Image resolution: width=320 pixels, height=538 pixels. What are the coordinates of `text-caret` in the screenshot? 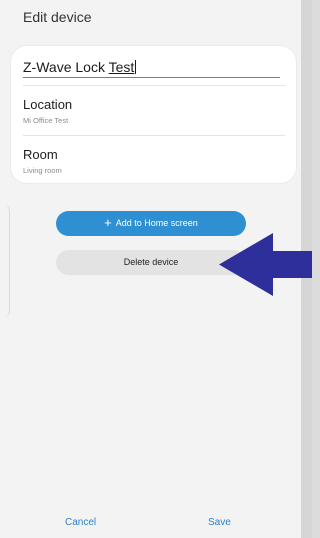 It's located at (136, 67).